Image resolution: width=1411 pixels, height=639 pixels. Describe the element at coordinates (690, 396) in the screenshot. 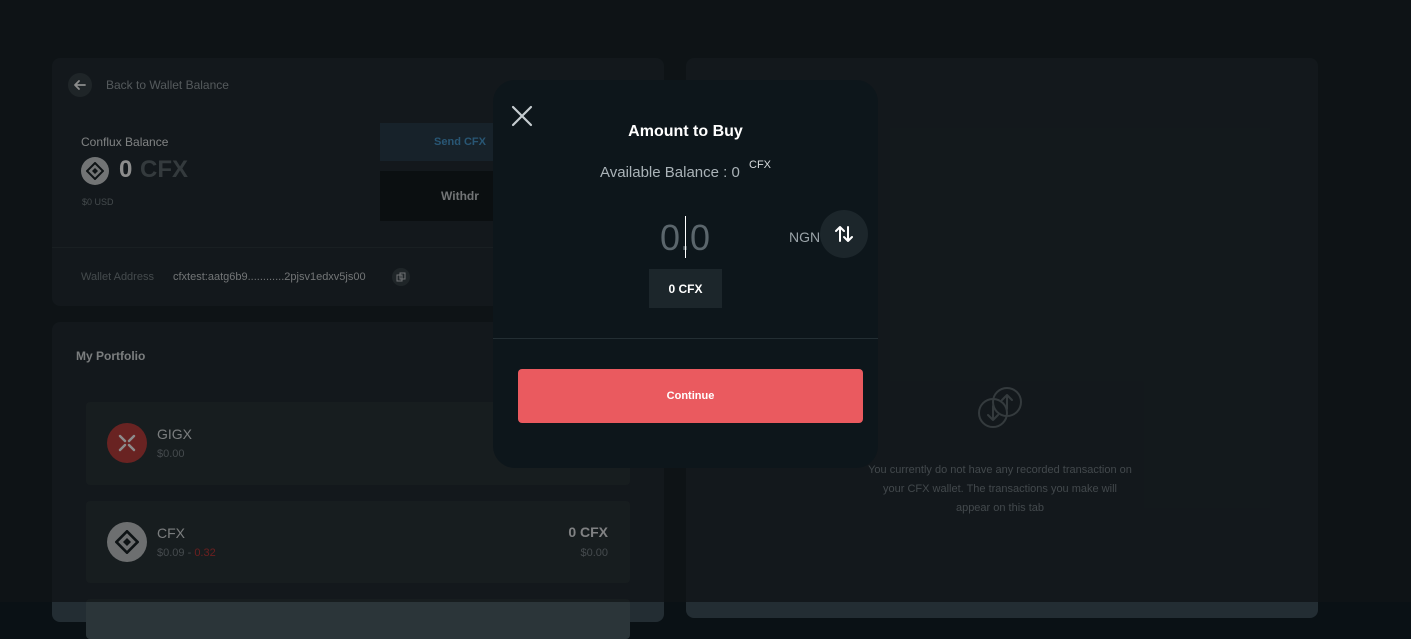

I see `continue-button: Continue` at that location.